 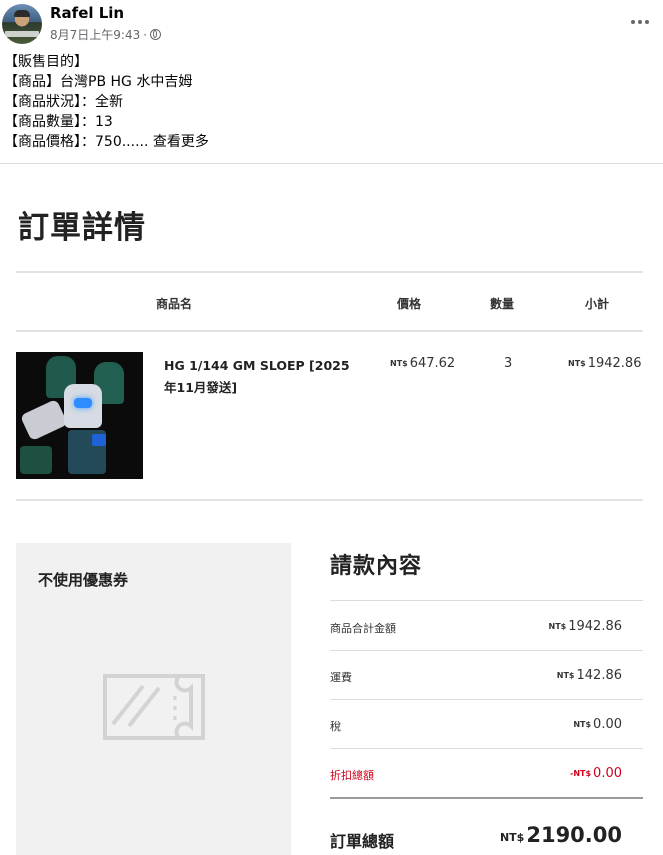 I want to click on billing-value-discount: -NT$ 0.00, so click(x=596, y=773).